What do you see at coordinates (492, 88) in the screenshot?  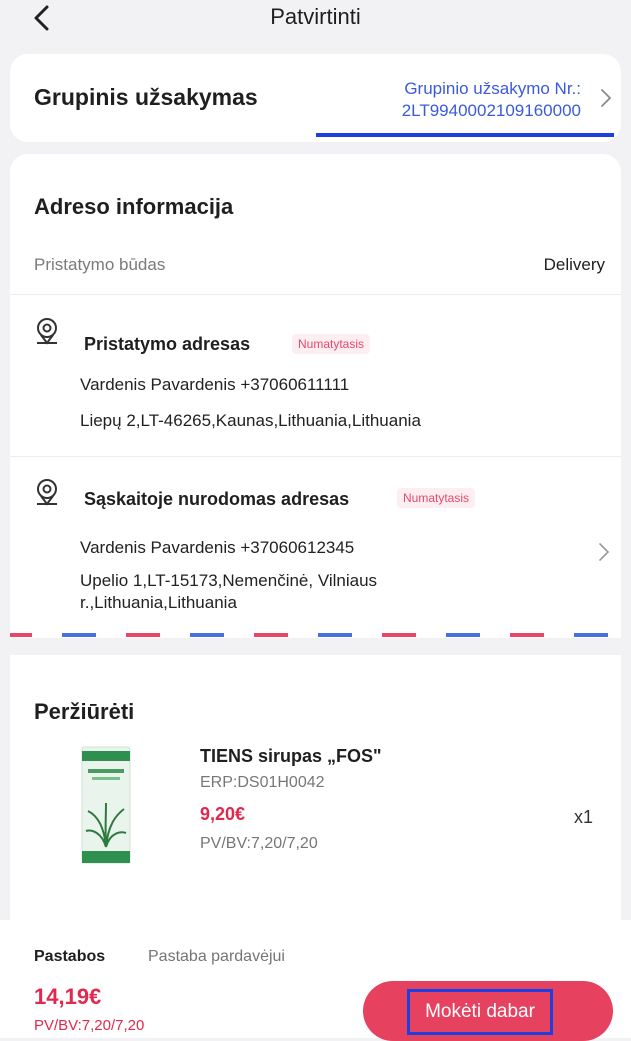 I see `group-order-number-label: Grupinio užsakymo Nr.:` at bounding box center [492, 88].